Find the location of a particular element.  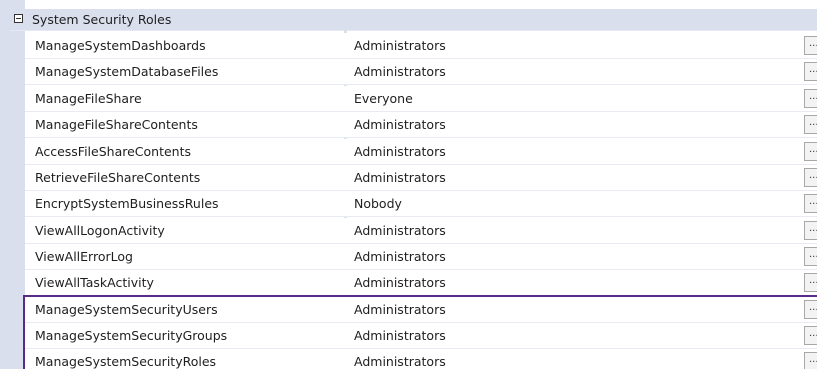

property-name: ManageSystemSecurityRoles is located at coordinates (126, 361).